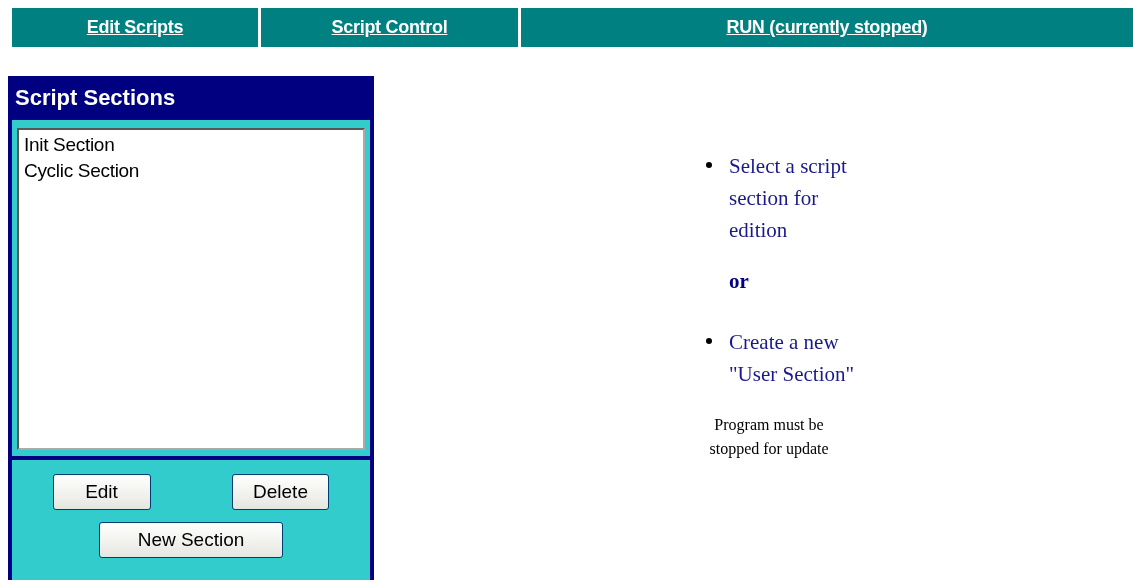  Describe the element at coordinates (95, 98) in the screenshot. I see `panel-title: Script Sections` at that location.